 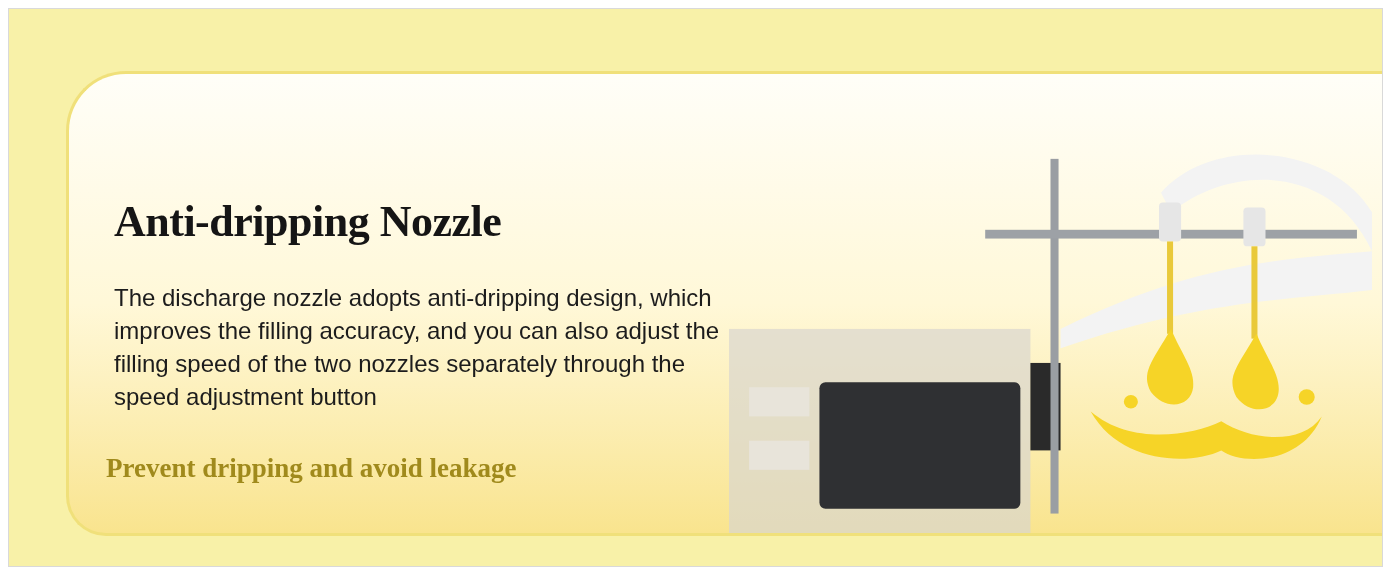 What do you see at coordinates (417, 347) in the screenshot?
I see `description-text: The discharge nozzle adopts anti-dripping design, which improves the filling accuracy, and you can also adjust the filling speed of the two nozzles separately through the speed adjustment button` at bounding box center [417, 347].